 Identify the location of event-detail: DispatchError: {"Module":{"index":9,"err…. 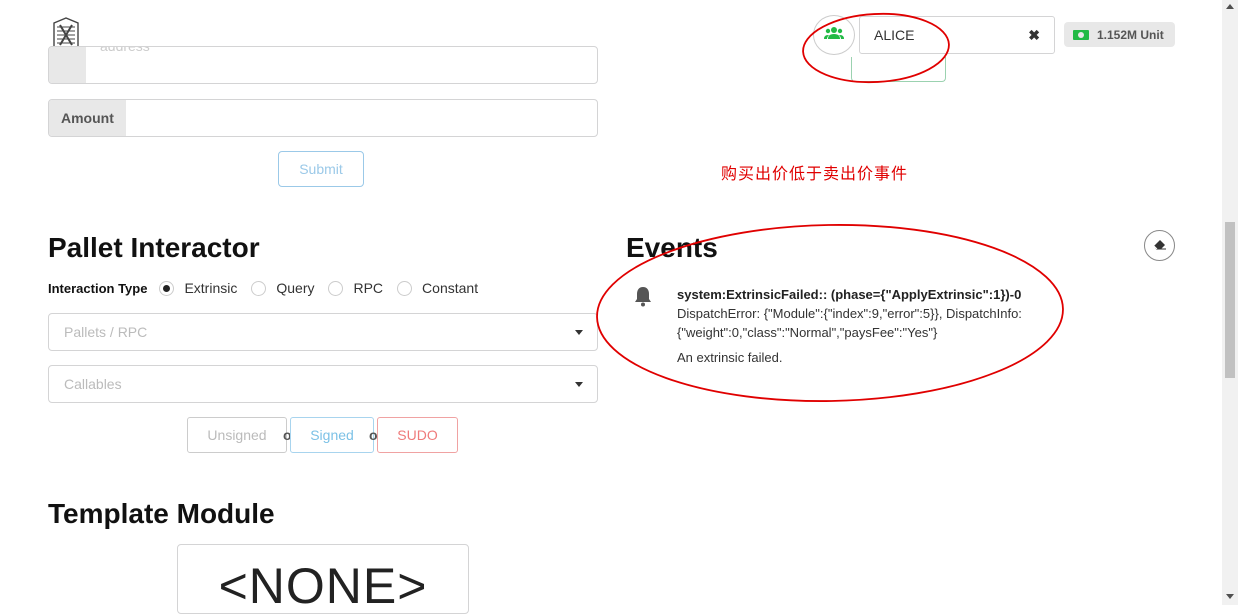
(849, 323).